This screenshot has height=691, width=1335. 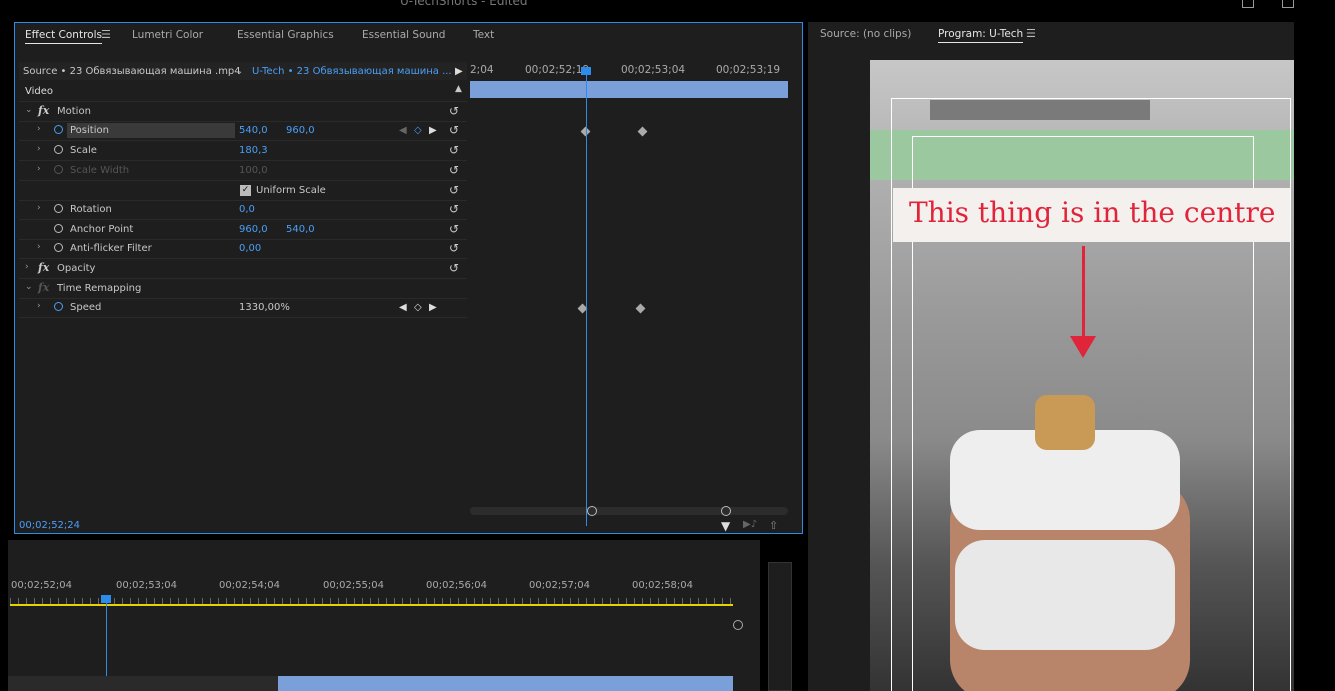 I want to click on clip-bar, so click(x=629, y=89).